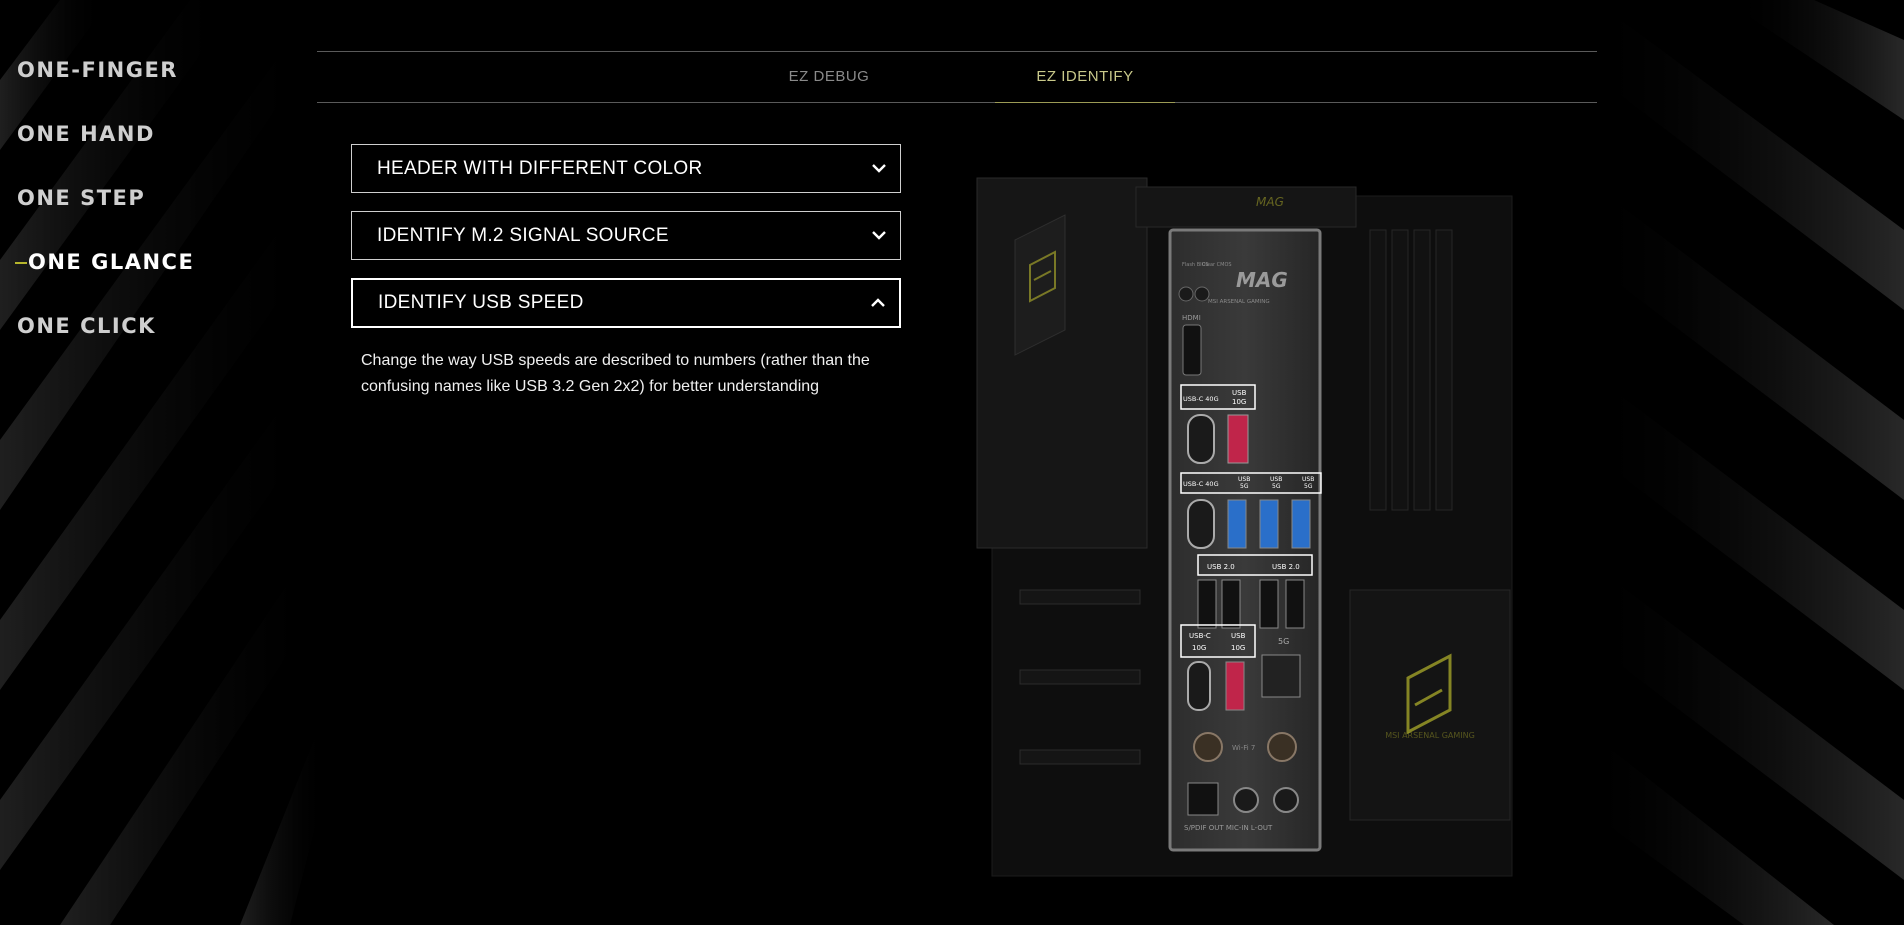  What do you see at coordinates (1430, 705) in the screenshot?
I see `chipset-heatsink` at bounding box center [1430, 705].